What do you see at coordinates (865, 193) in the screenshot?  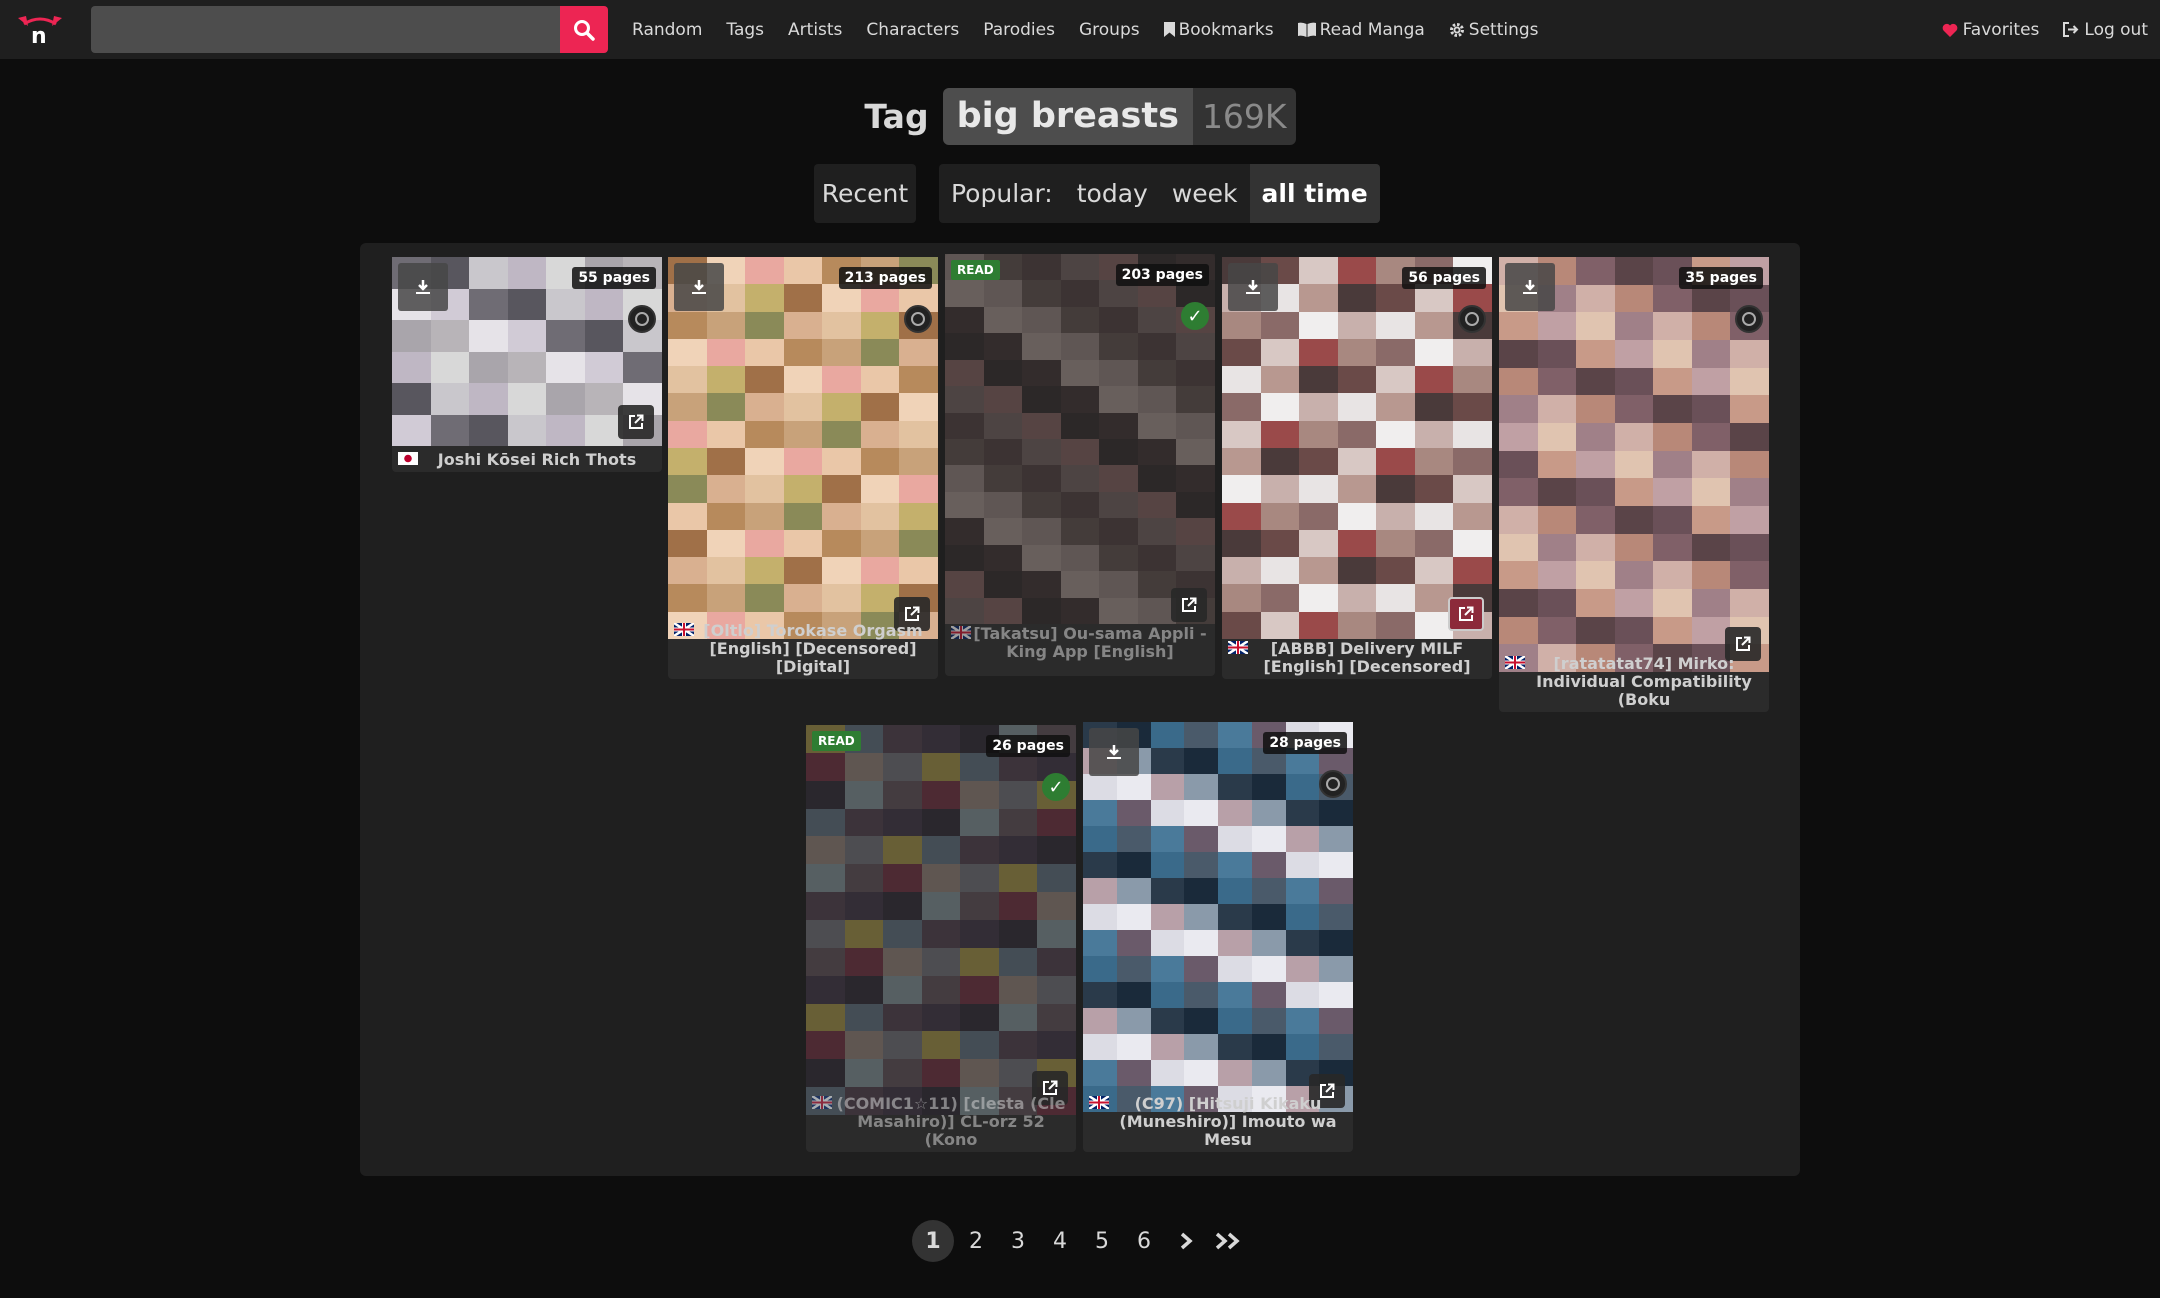 I see `sort-recent-button: Recent` at bounding box center [865, 193].